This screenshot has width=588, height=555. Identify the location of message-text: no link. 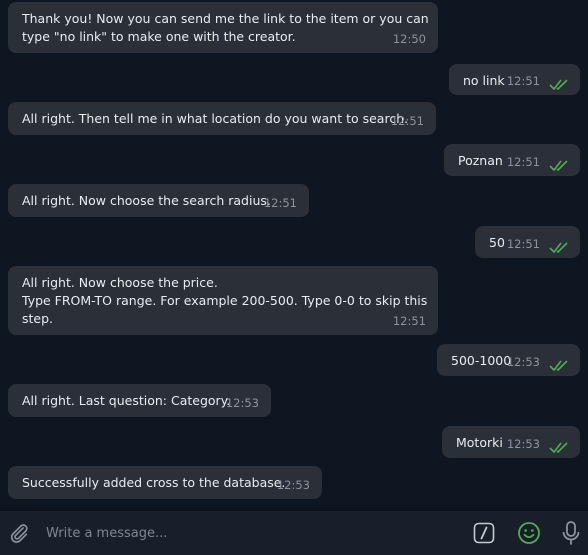
(484, 80).